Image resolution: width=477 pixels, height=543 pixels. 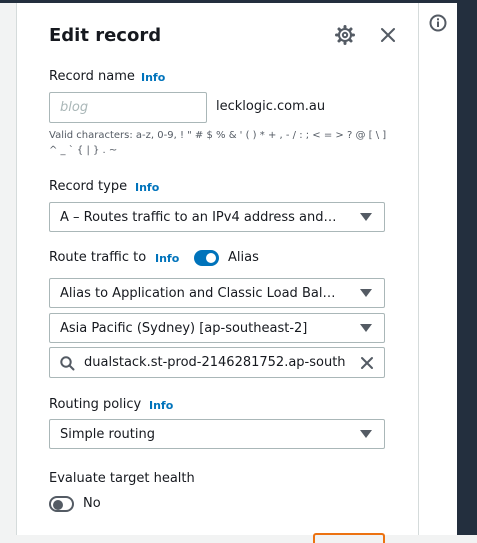 I want to click on domain-suffix: lecklogic.com.au, so click(x=271, y=106).